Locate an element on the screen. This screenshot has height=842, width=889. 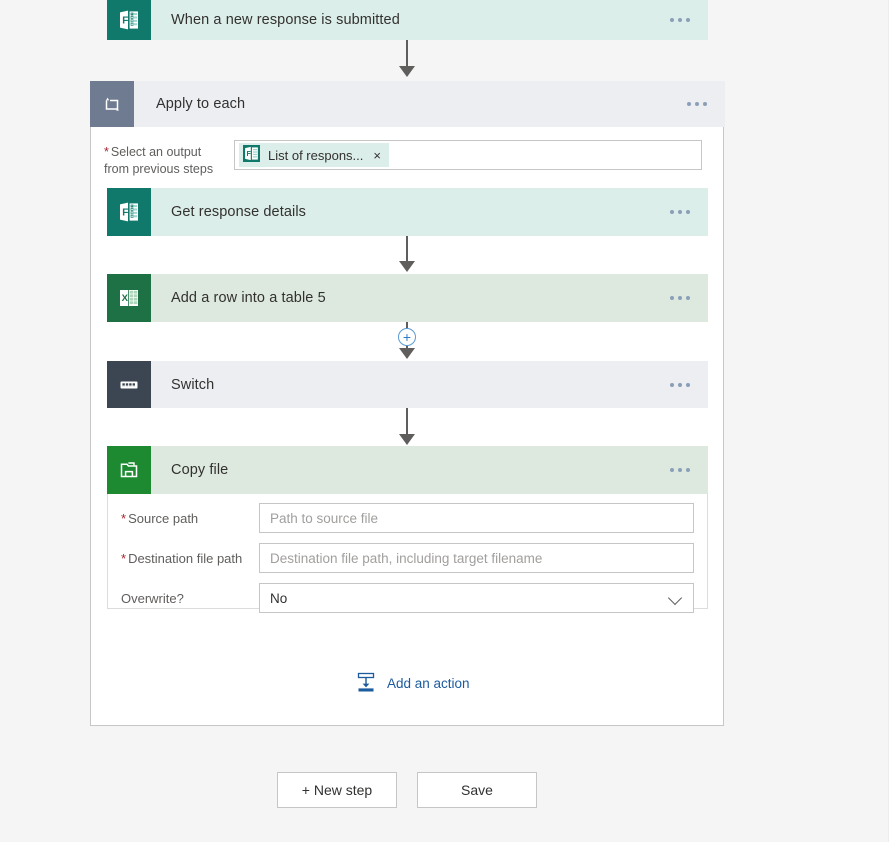
connector-get-response-to-add-row is located at coordinates (407, 250).